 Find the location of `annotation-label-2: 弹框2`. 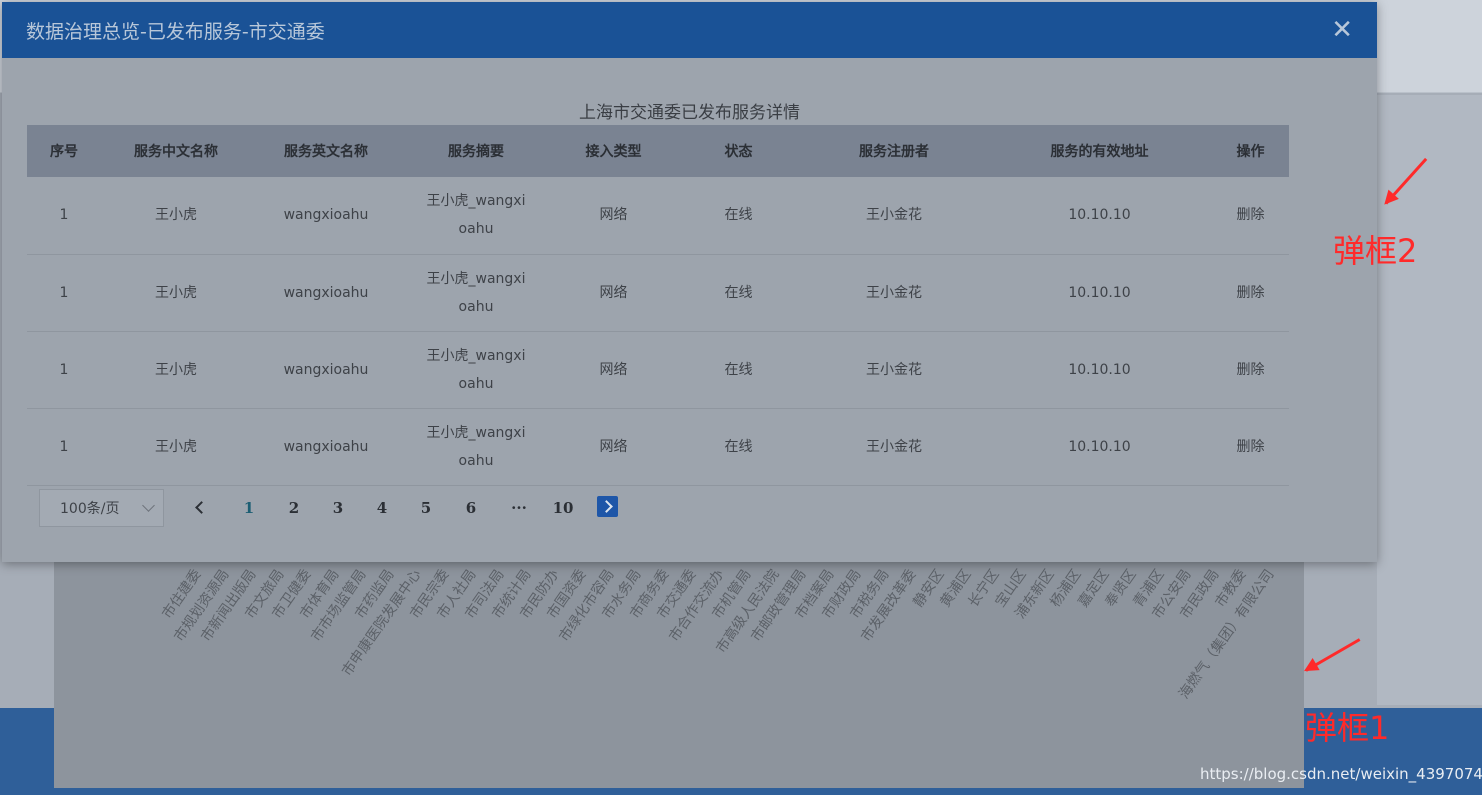

annotation-label-2: 弹框2 is located at coordinates (1375, 251).